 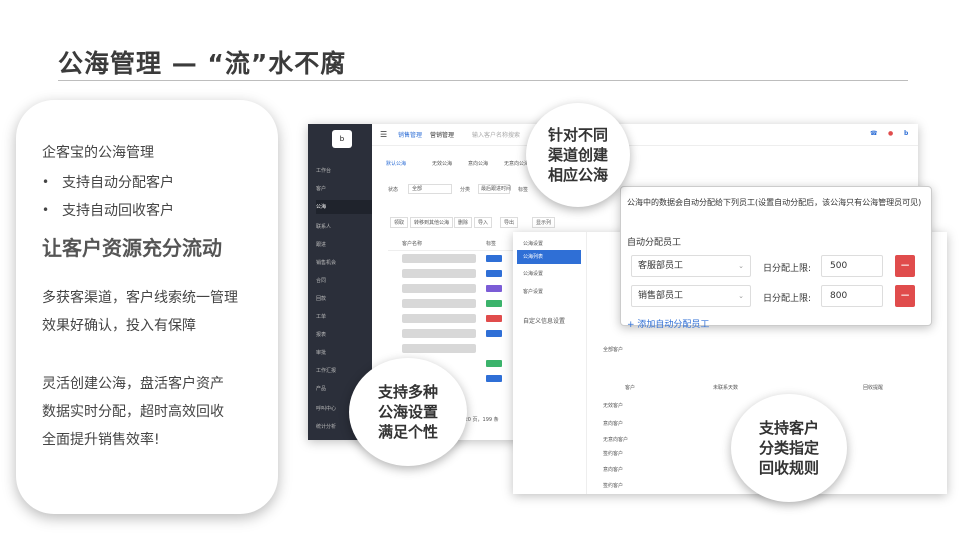 I want to click on settings-menu: 公海设置 公海列表 公海设置 客户设置 自定义信息设置, so click(x=550, y=363).